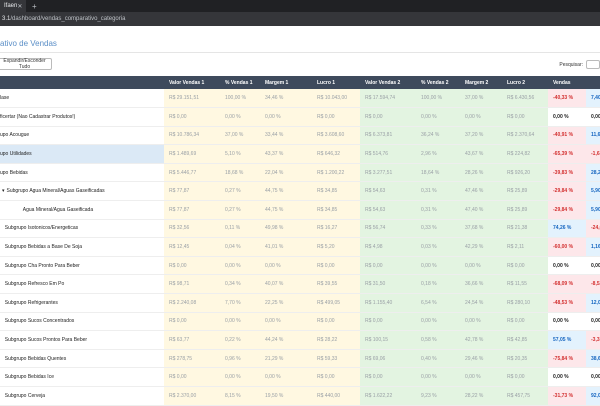 Image resolution: width=600 pixels, height=406 pixels. What do you see at coordinates (567, 210) in the screenshot?
I see `variation-cell: -29,84 %` at bounding box center [567, 210].